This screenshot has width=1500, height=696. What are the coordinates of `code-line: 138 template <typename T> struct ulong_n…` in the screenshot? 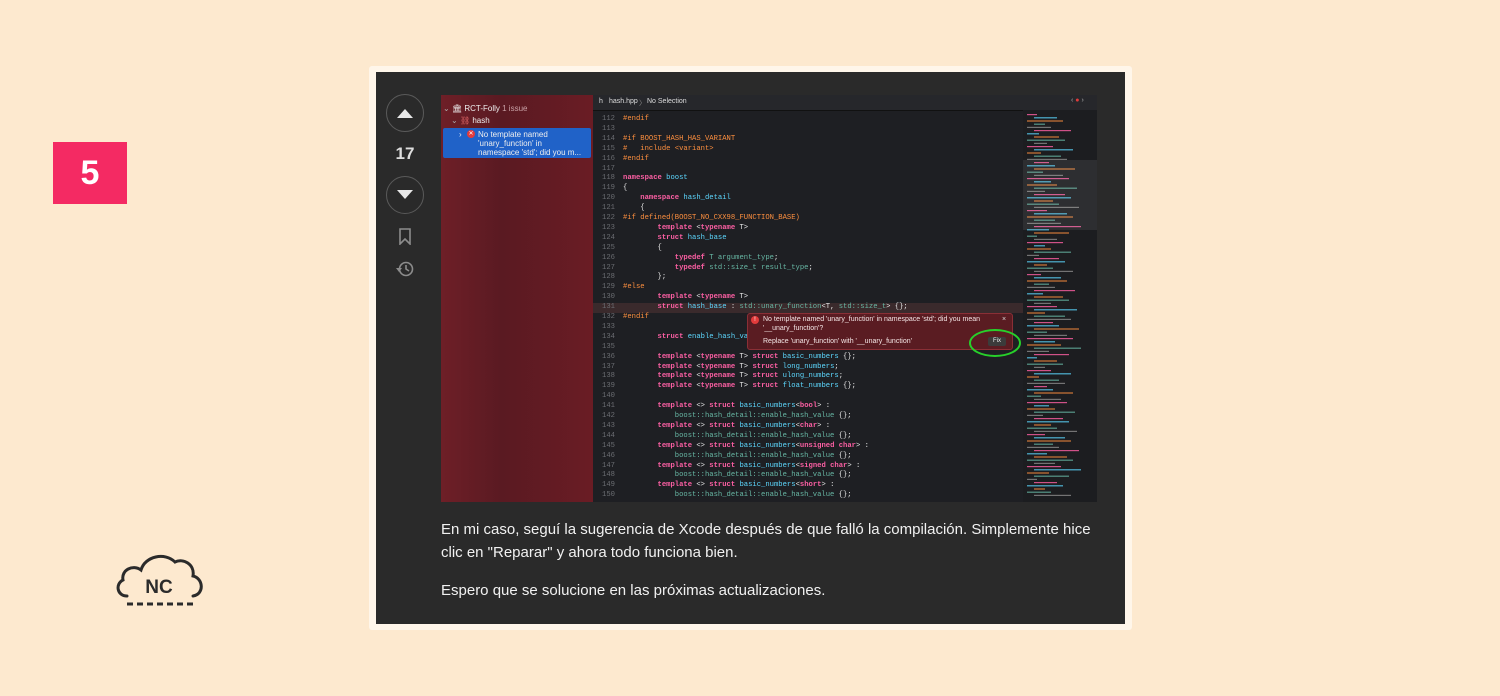 It's located at (723, 376).